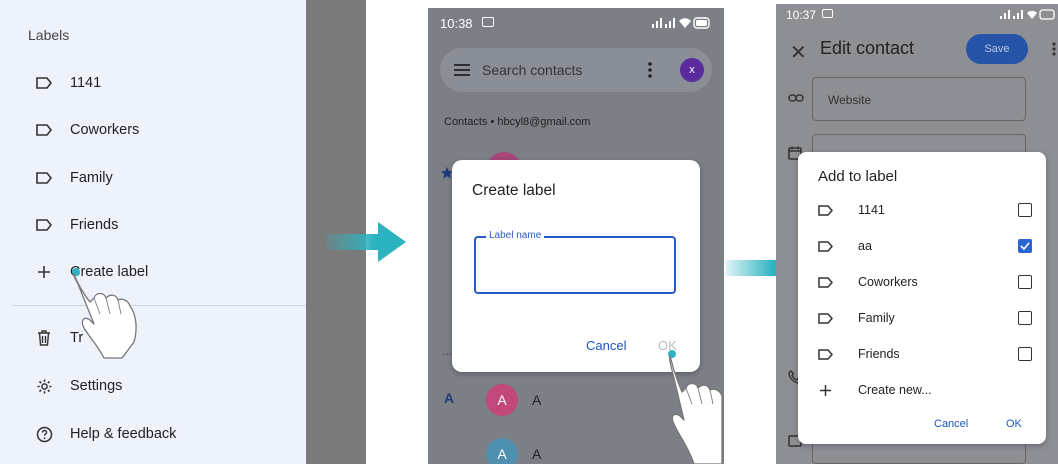 Image resolution: width=1058 pixels, height=464 pixels. Describe the element at coordinates (449, 398) in the screenshot. I see `section-letter: A` at that location.